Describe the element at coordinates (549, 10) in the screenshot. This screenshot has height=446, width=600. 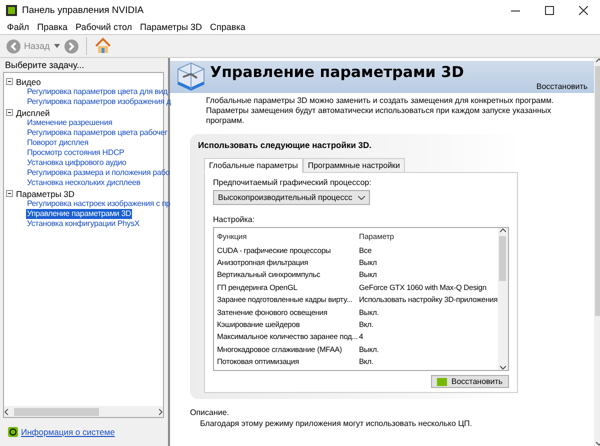
I see `maximize-button` at that location.